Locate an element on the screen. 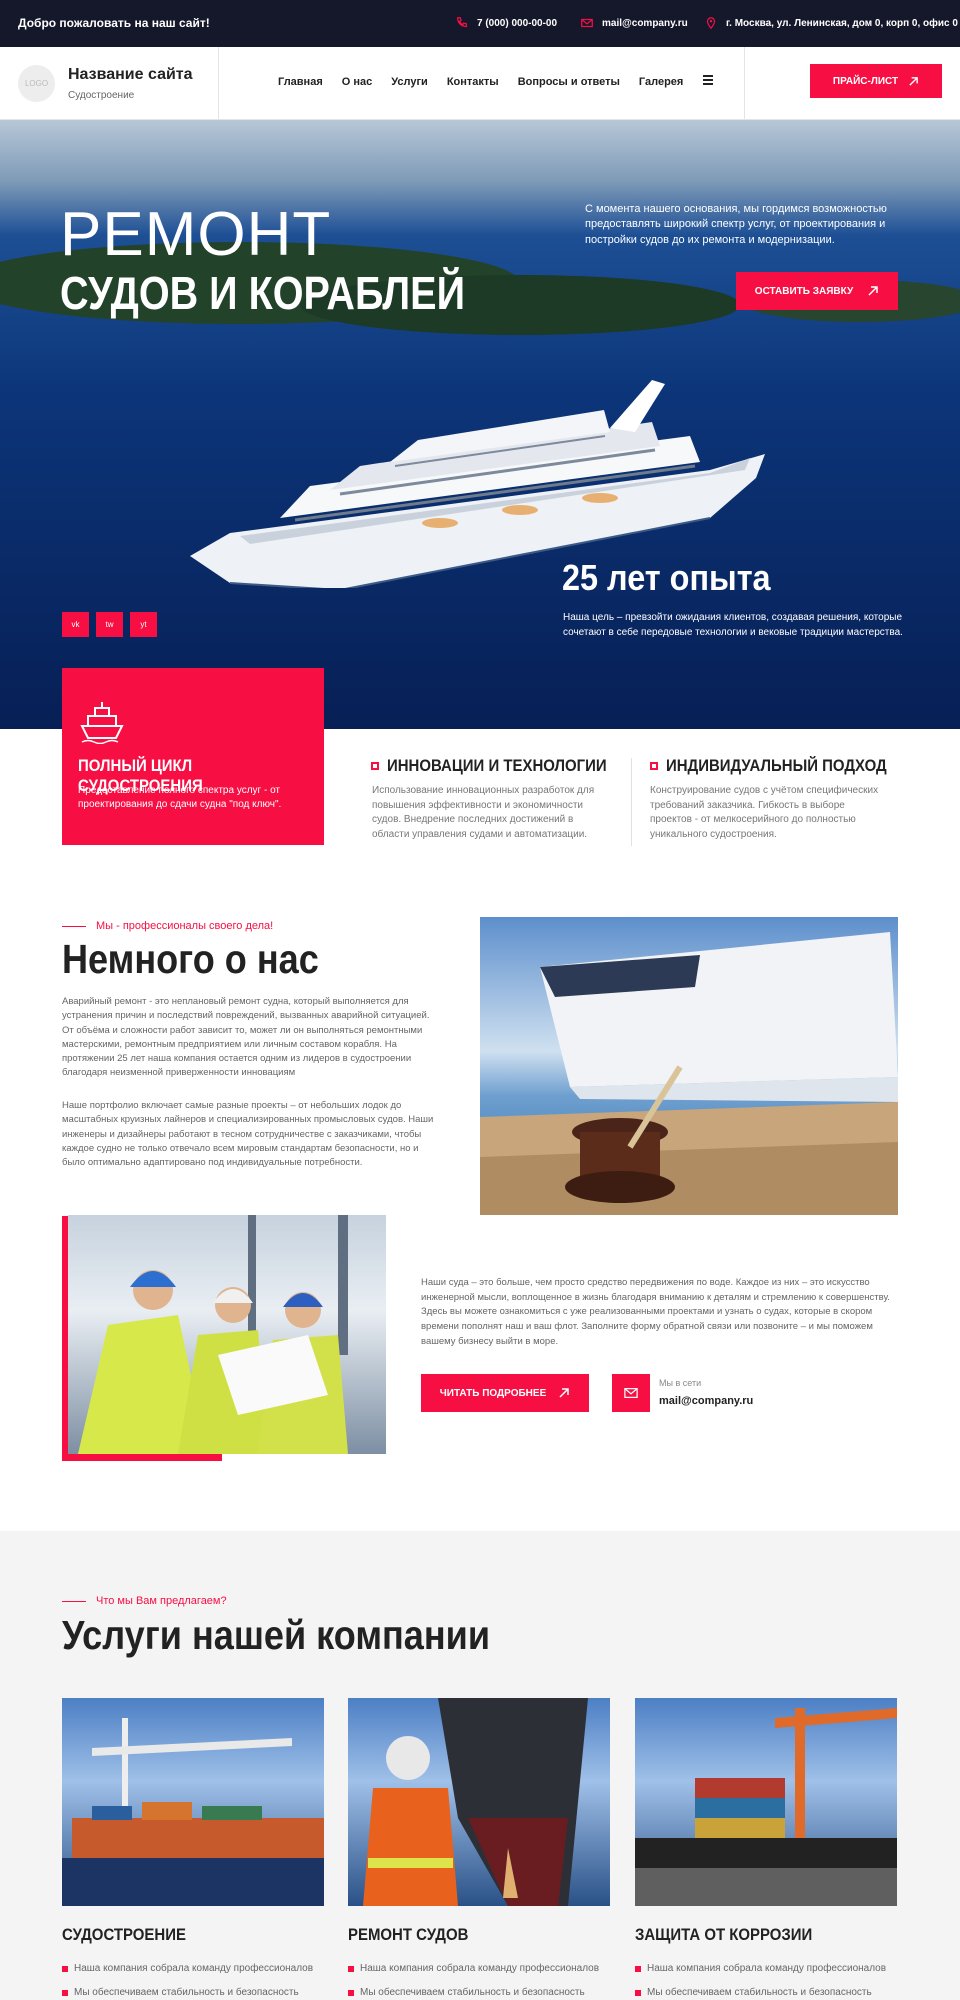 This screenshot has height=2000, width=960. online-label: Мы в сети is located at coordinates (680, 1383).